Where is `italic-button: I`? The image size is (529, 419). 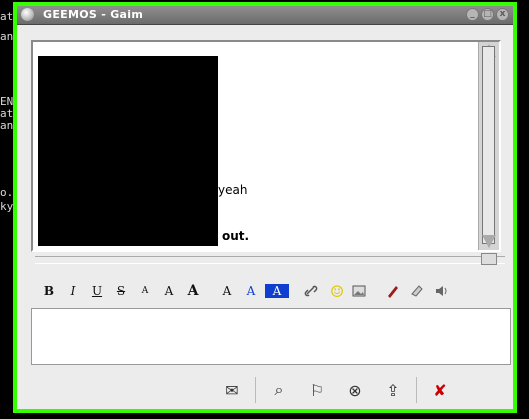
italic-button: I is located at coordinates (73, 291).